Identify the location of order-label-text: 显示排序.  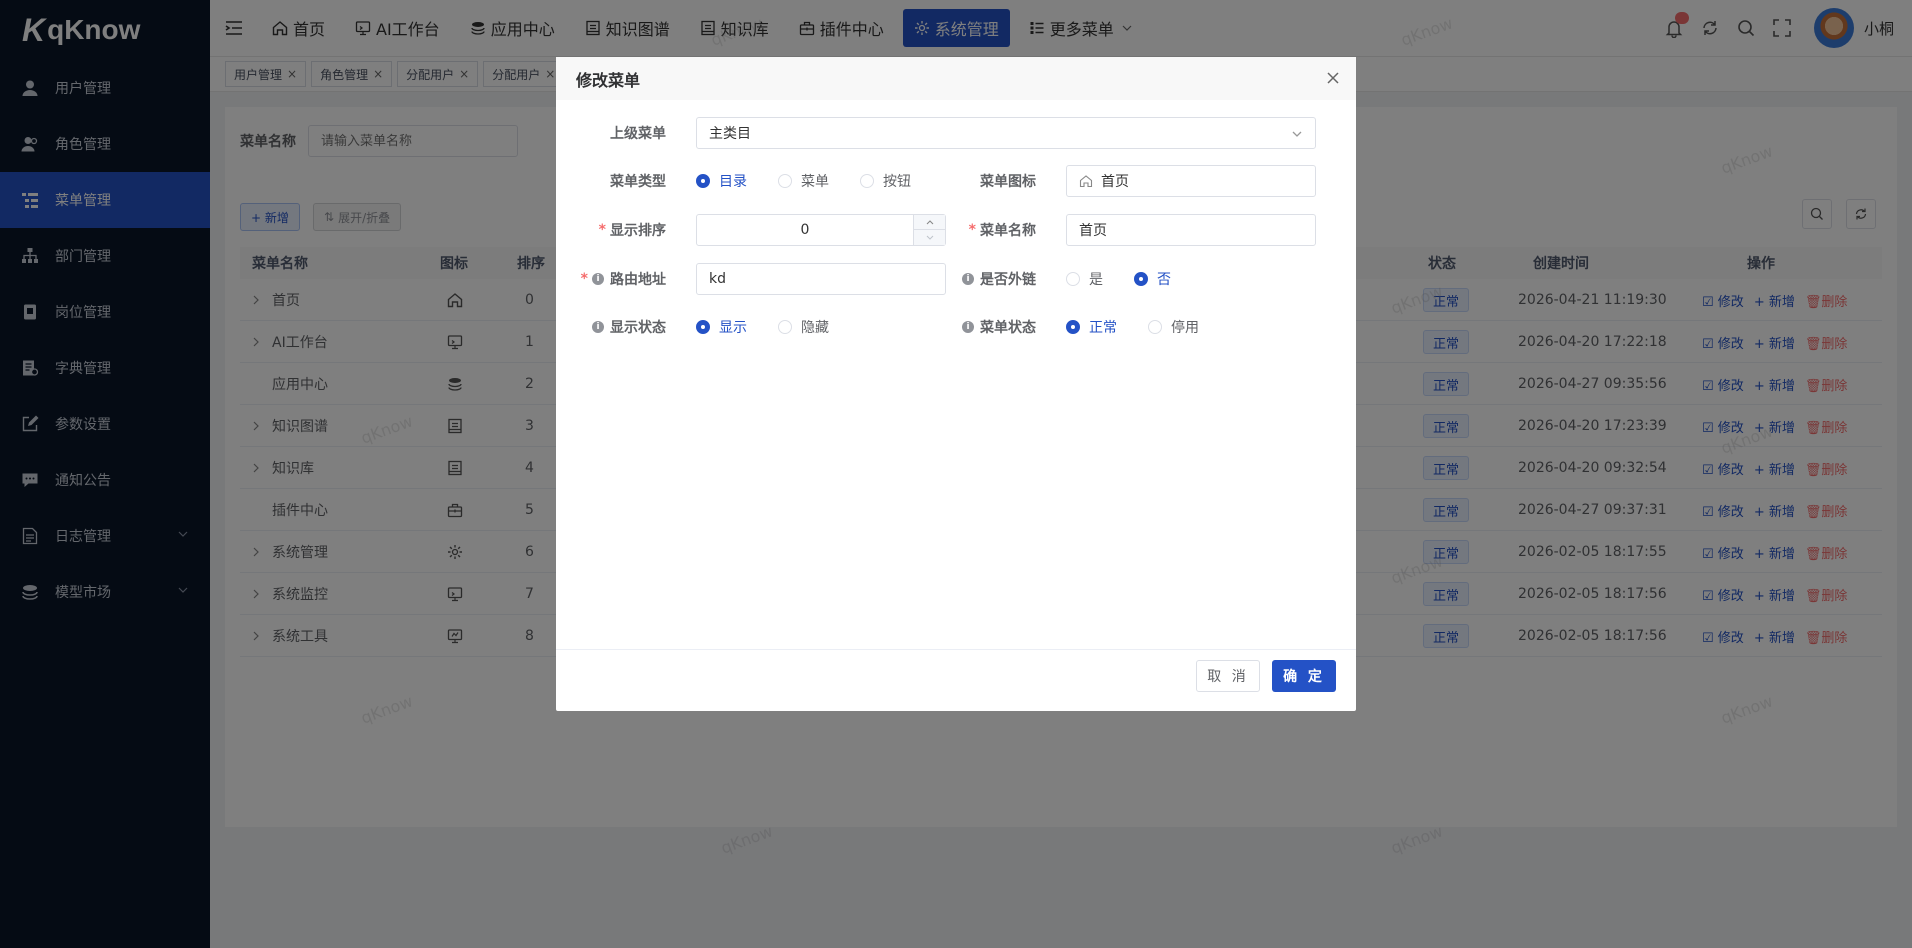
(638, 231).